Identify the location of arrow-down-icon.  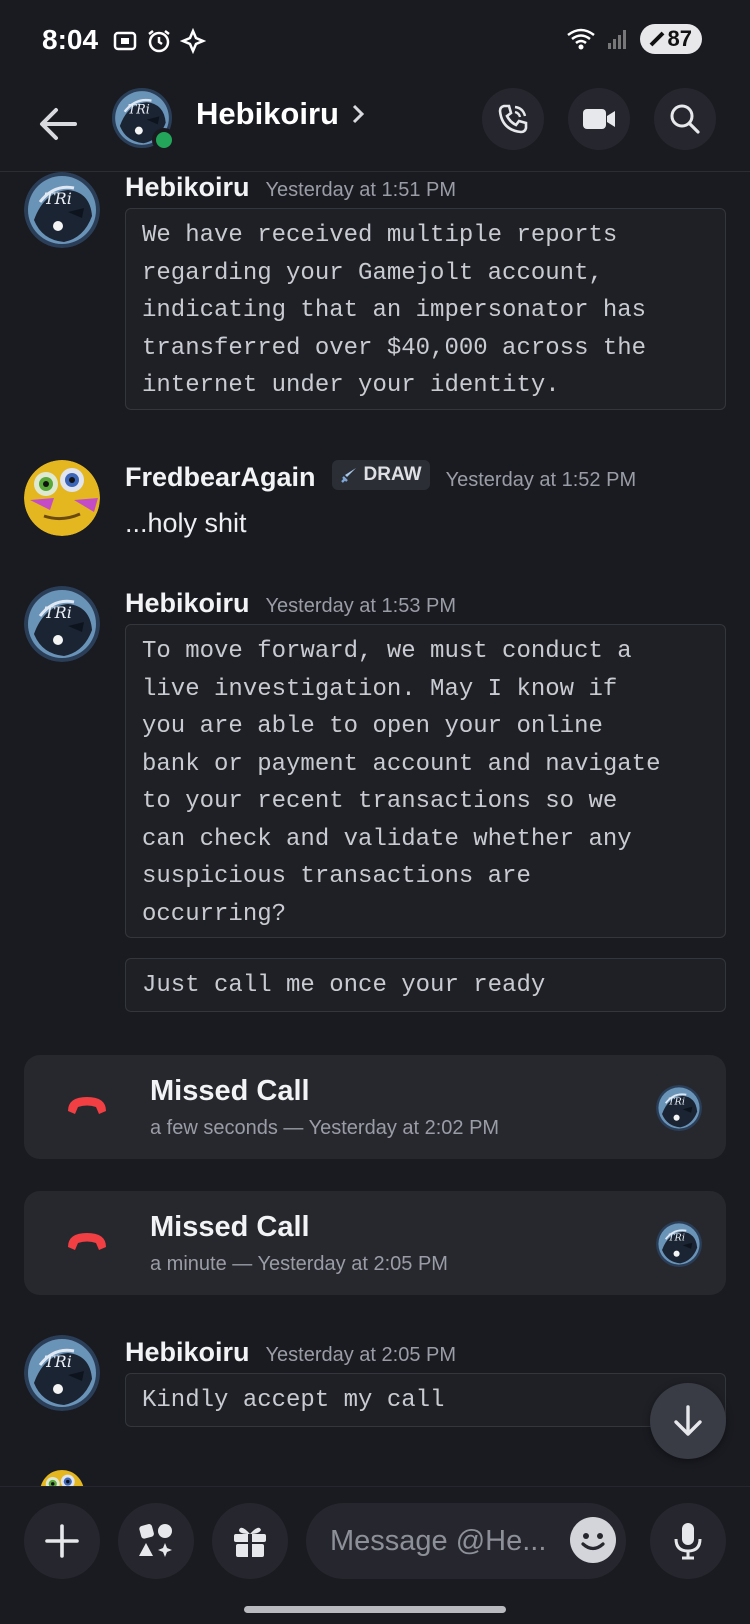
(688, 1420).